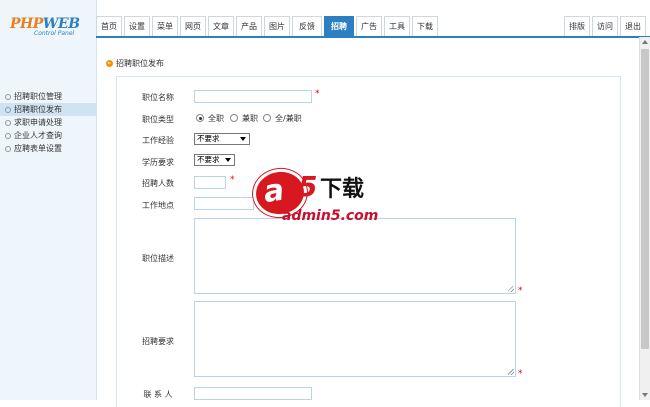 The width and height of the screenshot is (650, 407). Describe the element at coordinates (267, 118) in the screenshot. I see `radio-both` at that location.